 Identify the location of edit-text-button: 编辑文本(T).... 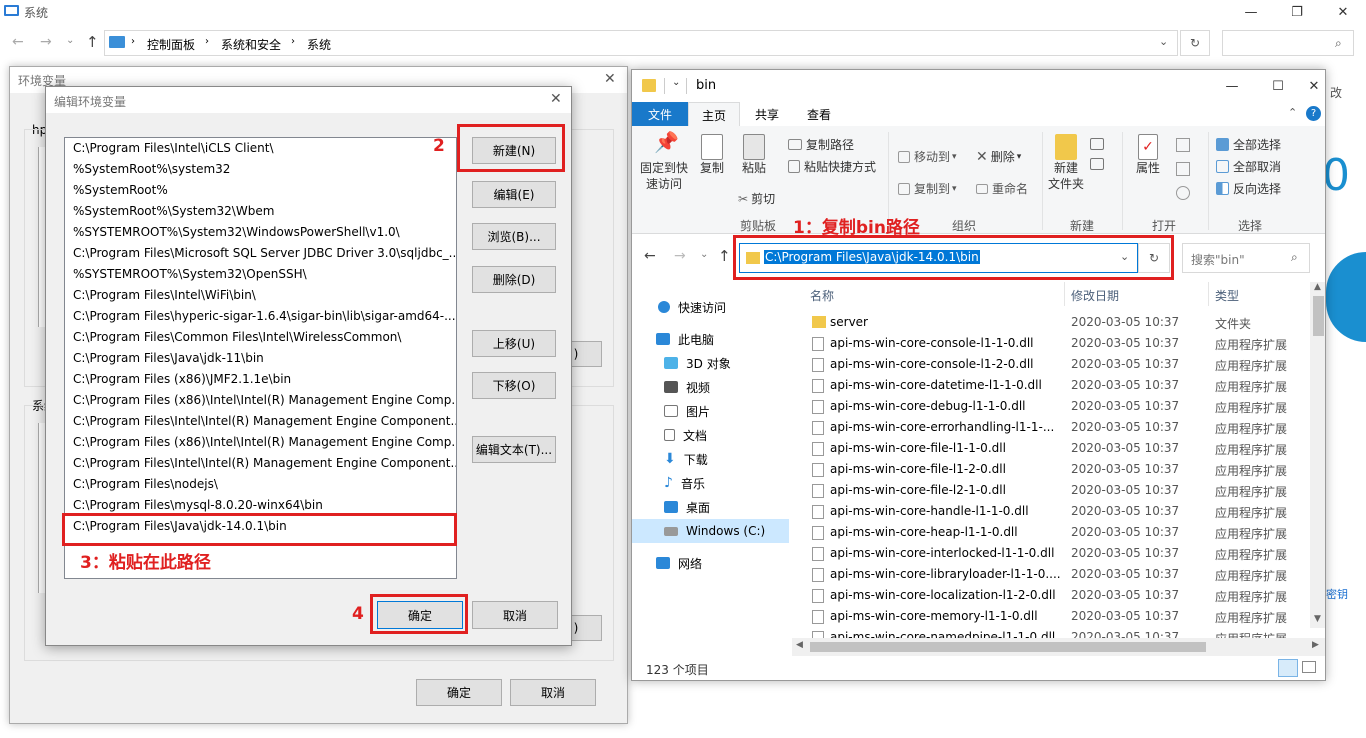
(514, 449).